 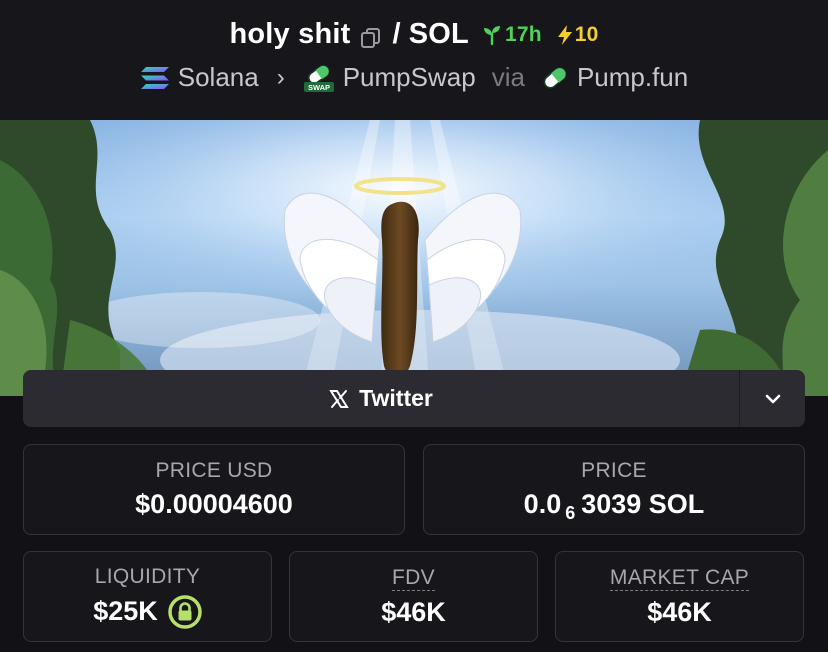 I want to click on token-name: holy shit, so click(x=290, y=34).